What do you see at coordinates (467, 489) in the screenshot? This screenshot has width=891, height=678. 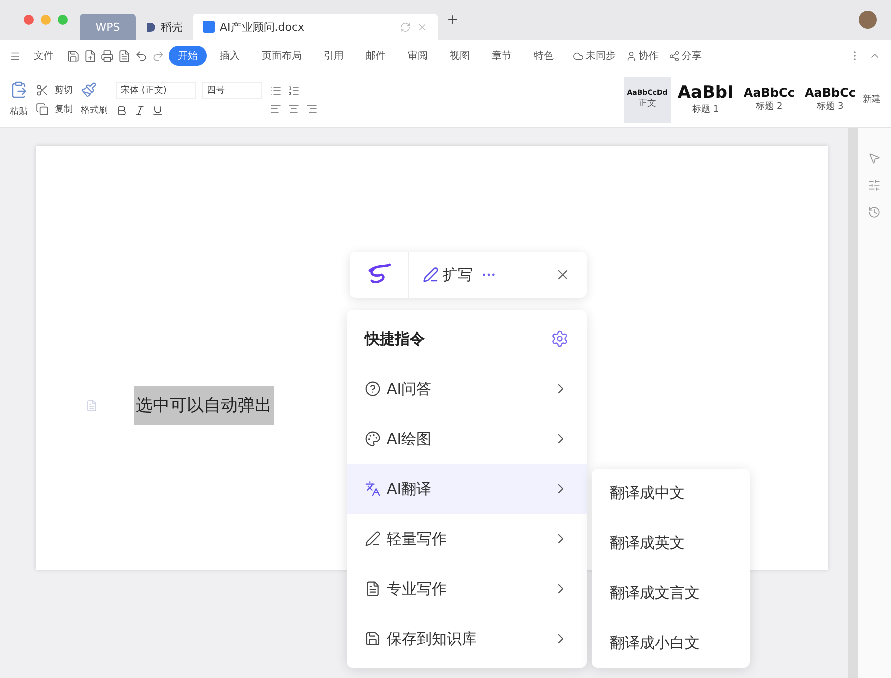 I see `menu-item: AI翻译` at bounding box center [467, 489].